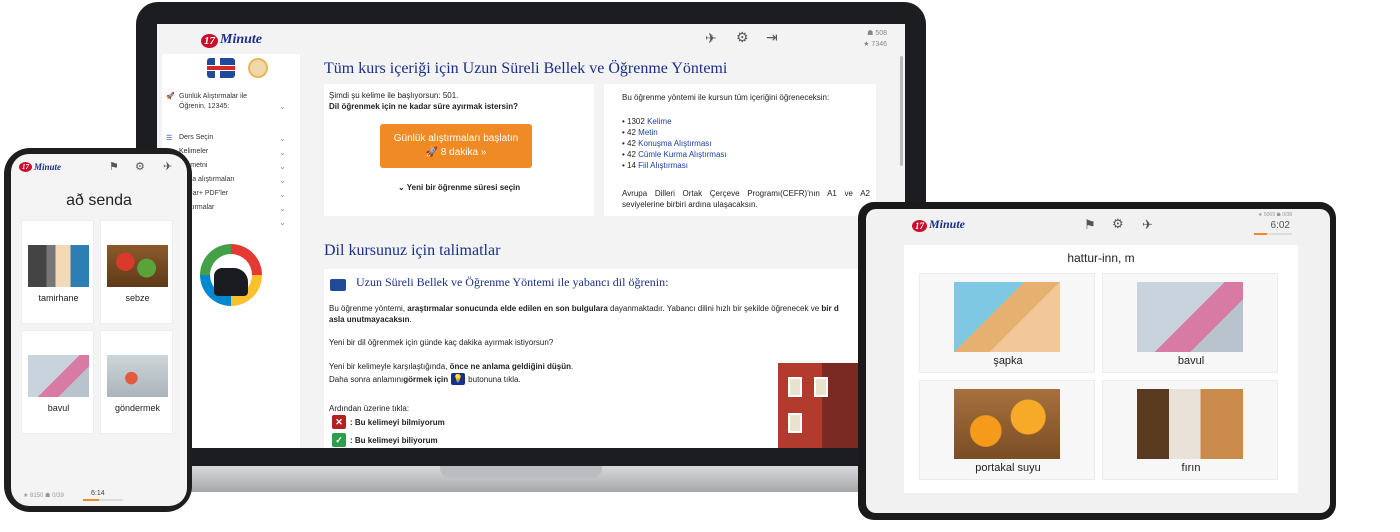  What do you see at coordinates (1190, 317) in the screenshot?
I see `suitcase-image` at bounding box center [1190, 317].